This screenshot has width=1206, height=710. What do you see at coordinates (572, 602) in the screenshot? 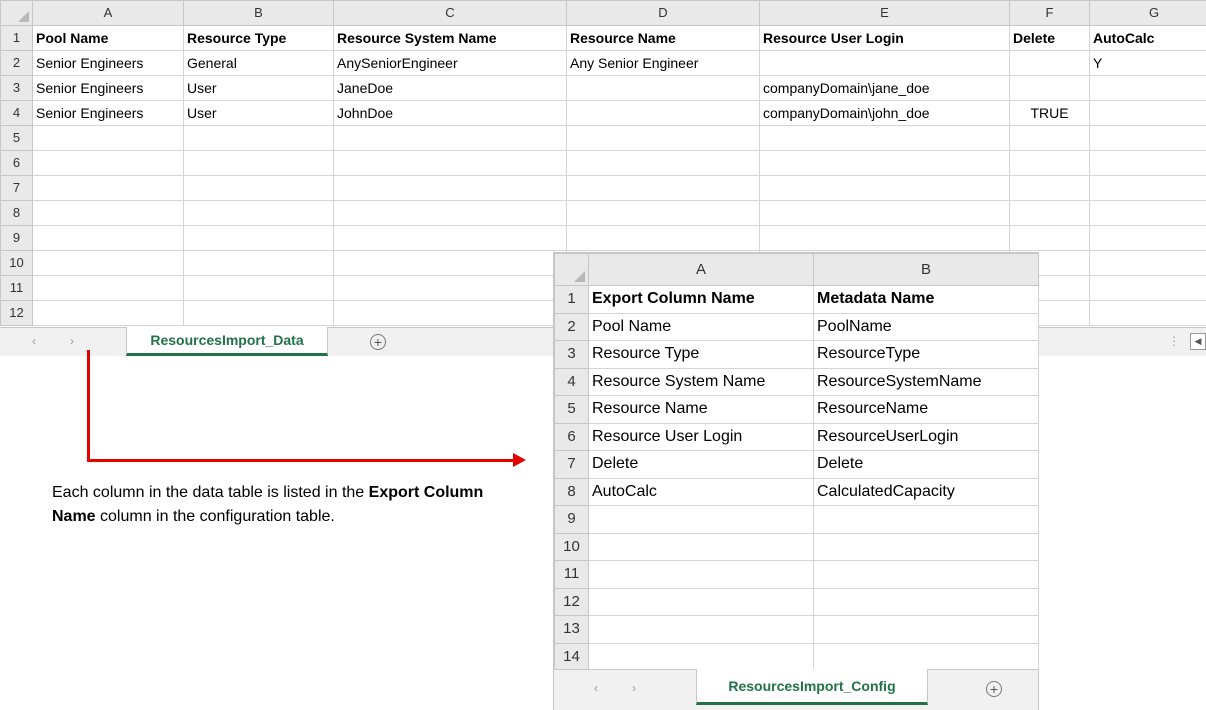
I see `config-sheet-row-header: 12` at bounding box center [572, 602].